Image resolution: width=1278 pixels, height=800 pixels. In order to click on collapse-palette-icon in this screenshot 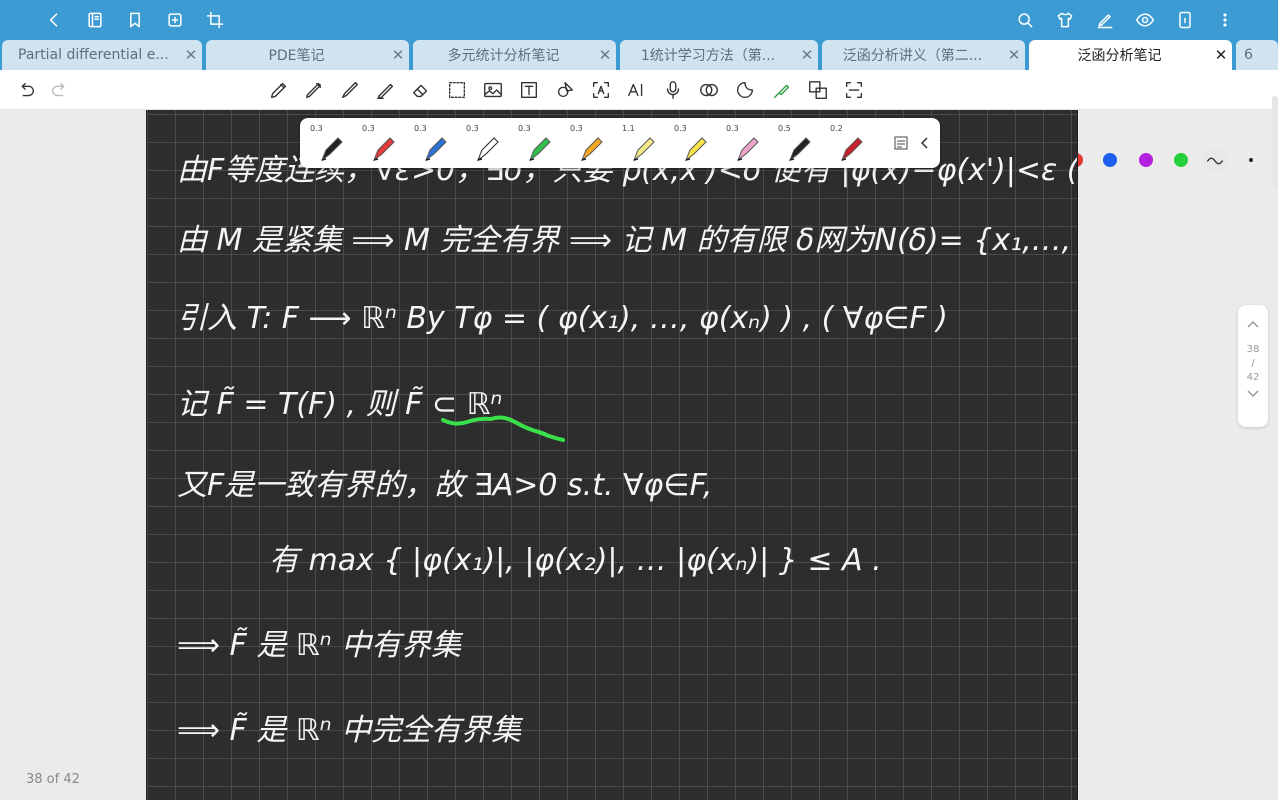, I will do `click(925, 143)`.